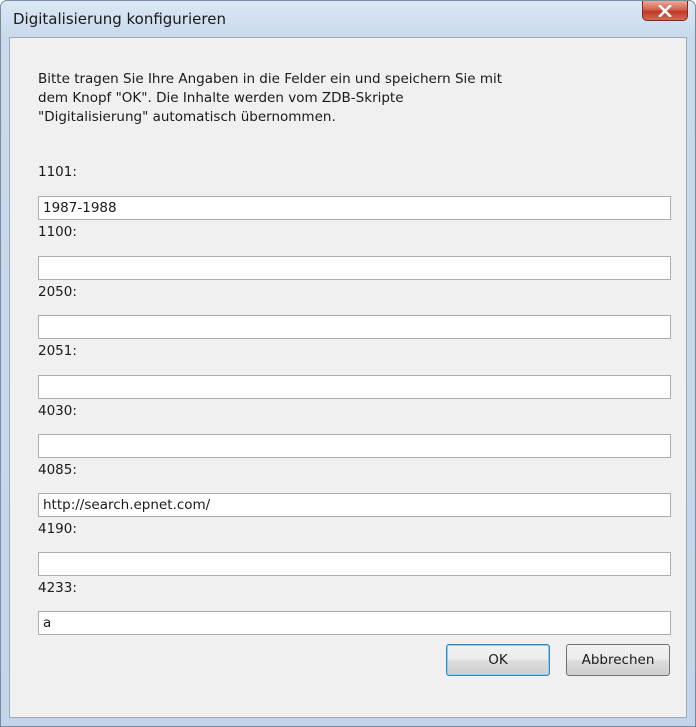 The width and height of the screenshot is (696, 727). Describe the element at coordinates (57, 529) in the screenshot. I see `field-label-4190: 4190:` at that location.